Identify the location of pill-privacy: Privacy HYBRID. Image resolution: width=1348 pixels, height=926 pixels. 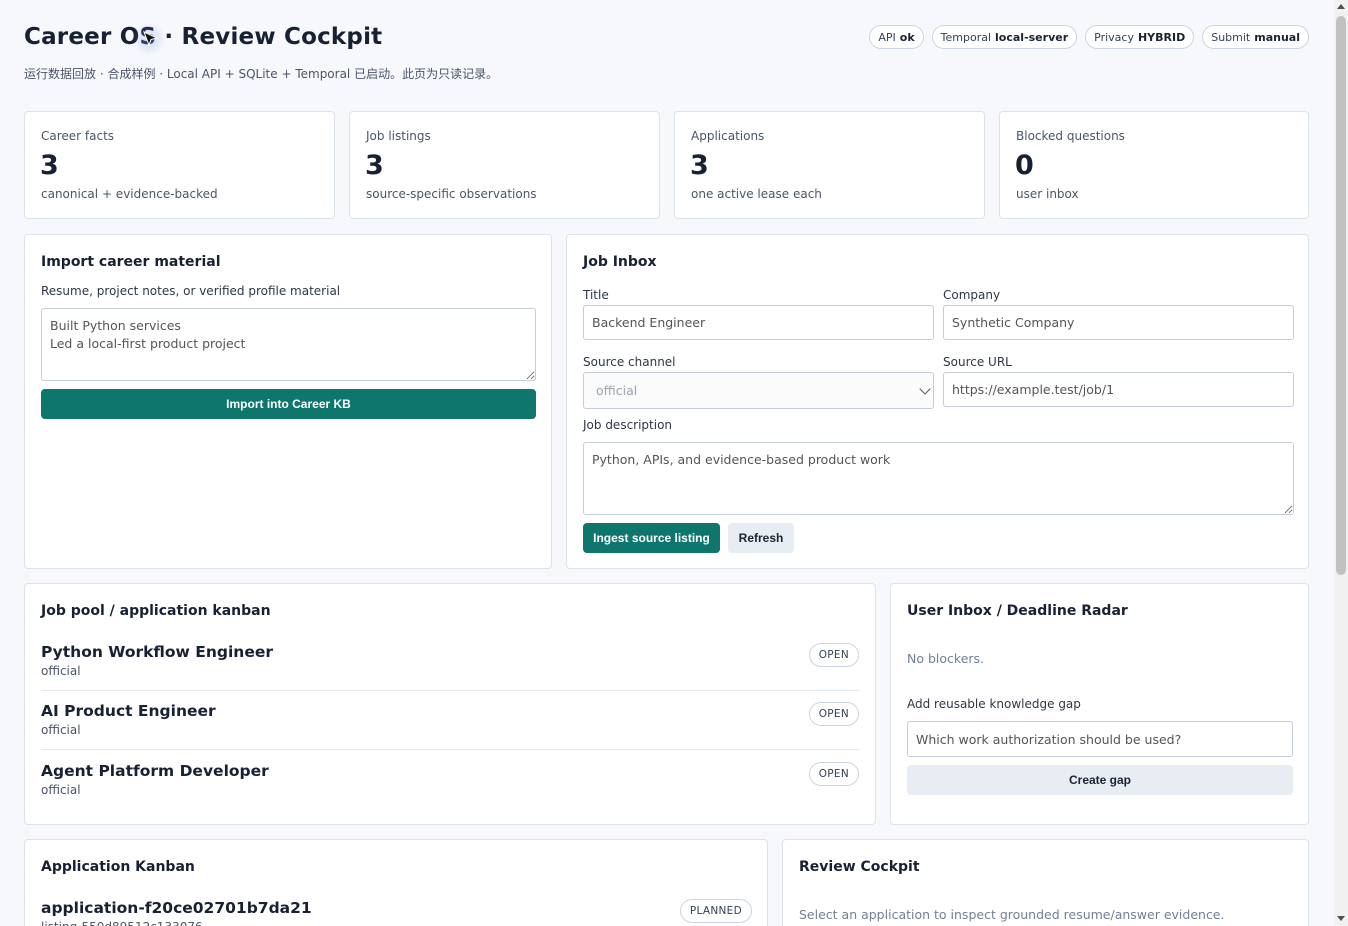
(1140, 37).